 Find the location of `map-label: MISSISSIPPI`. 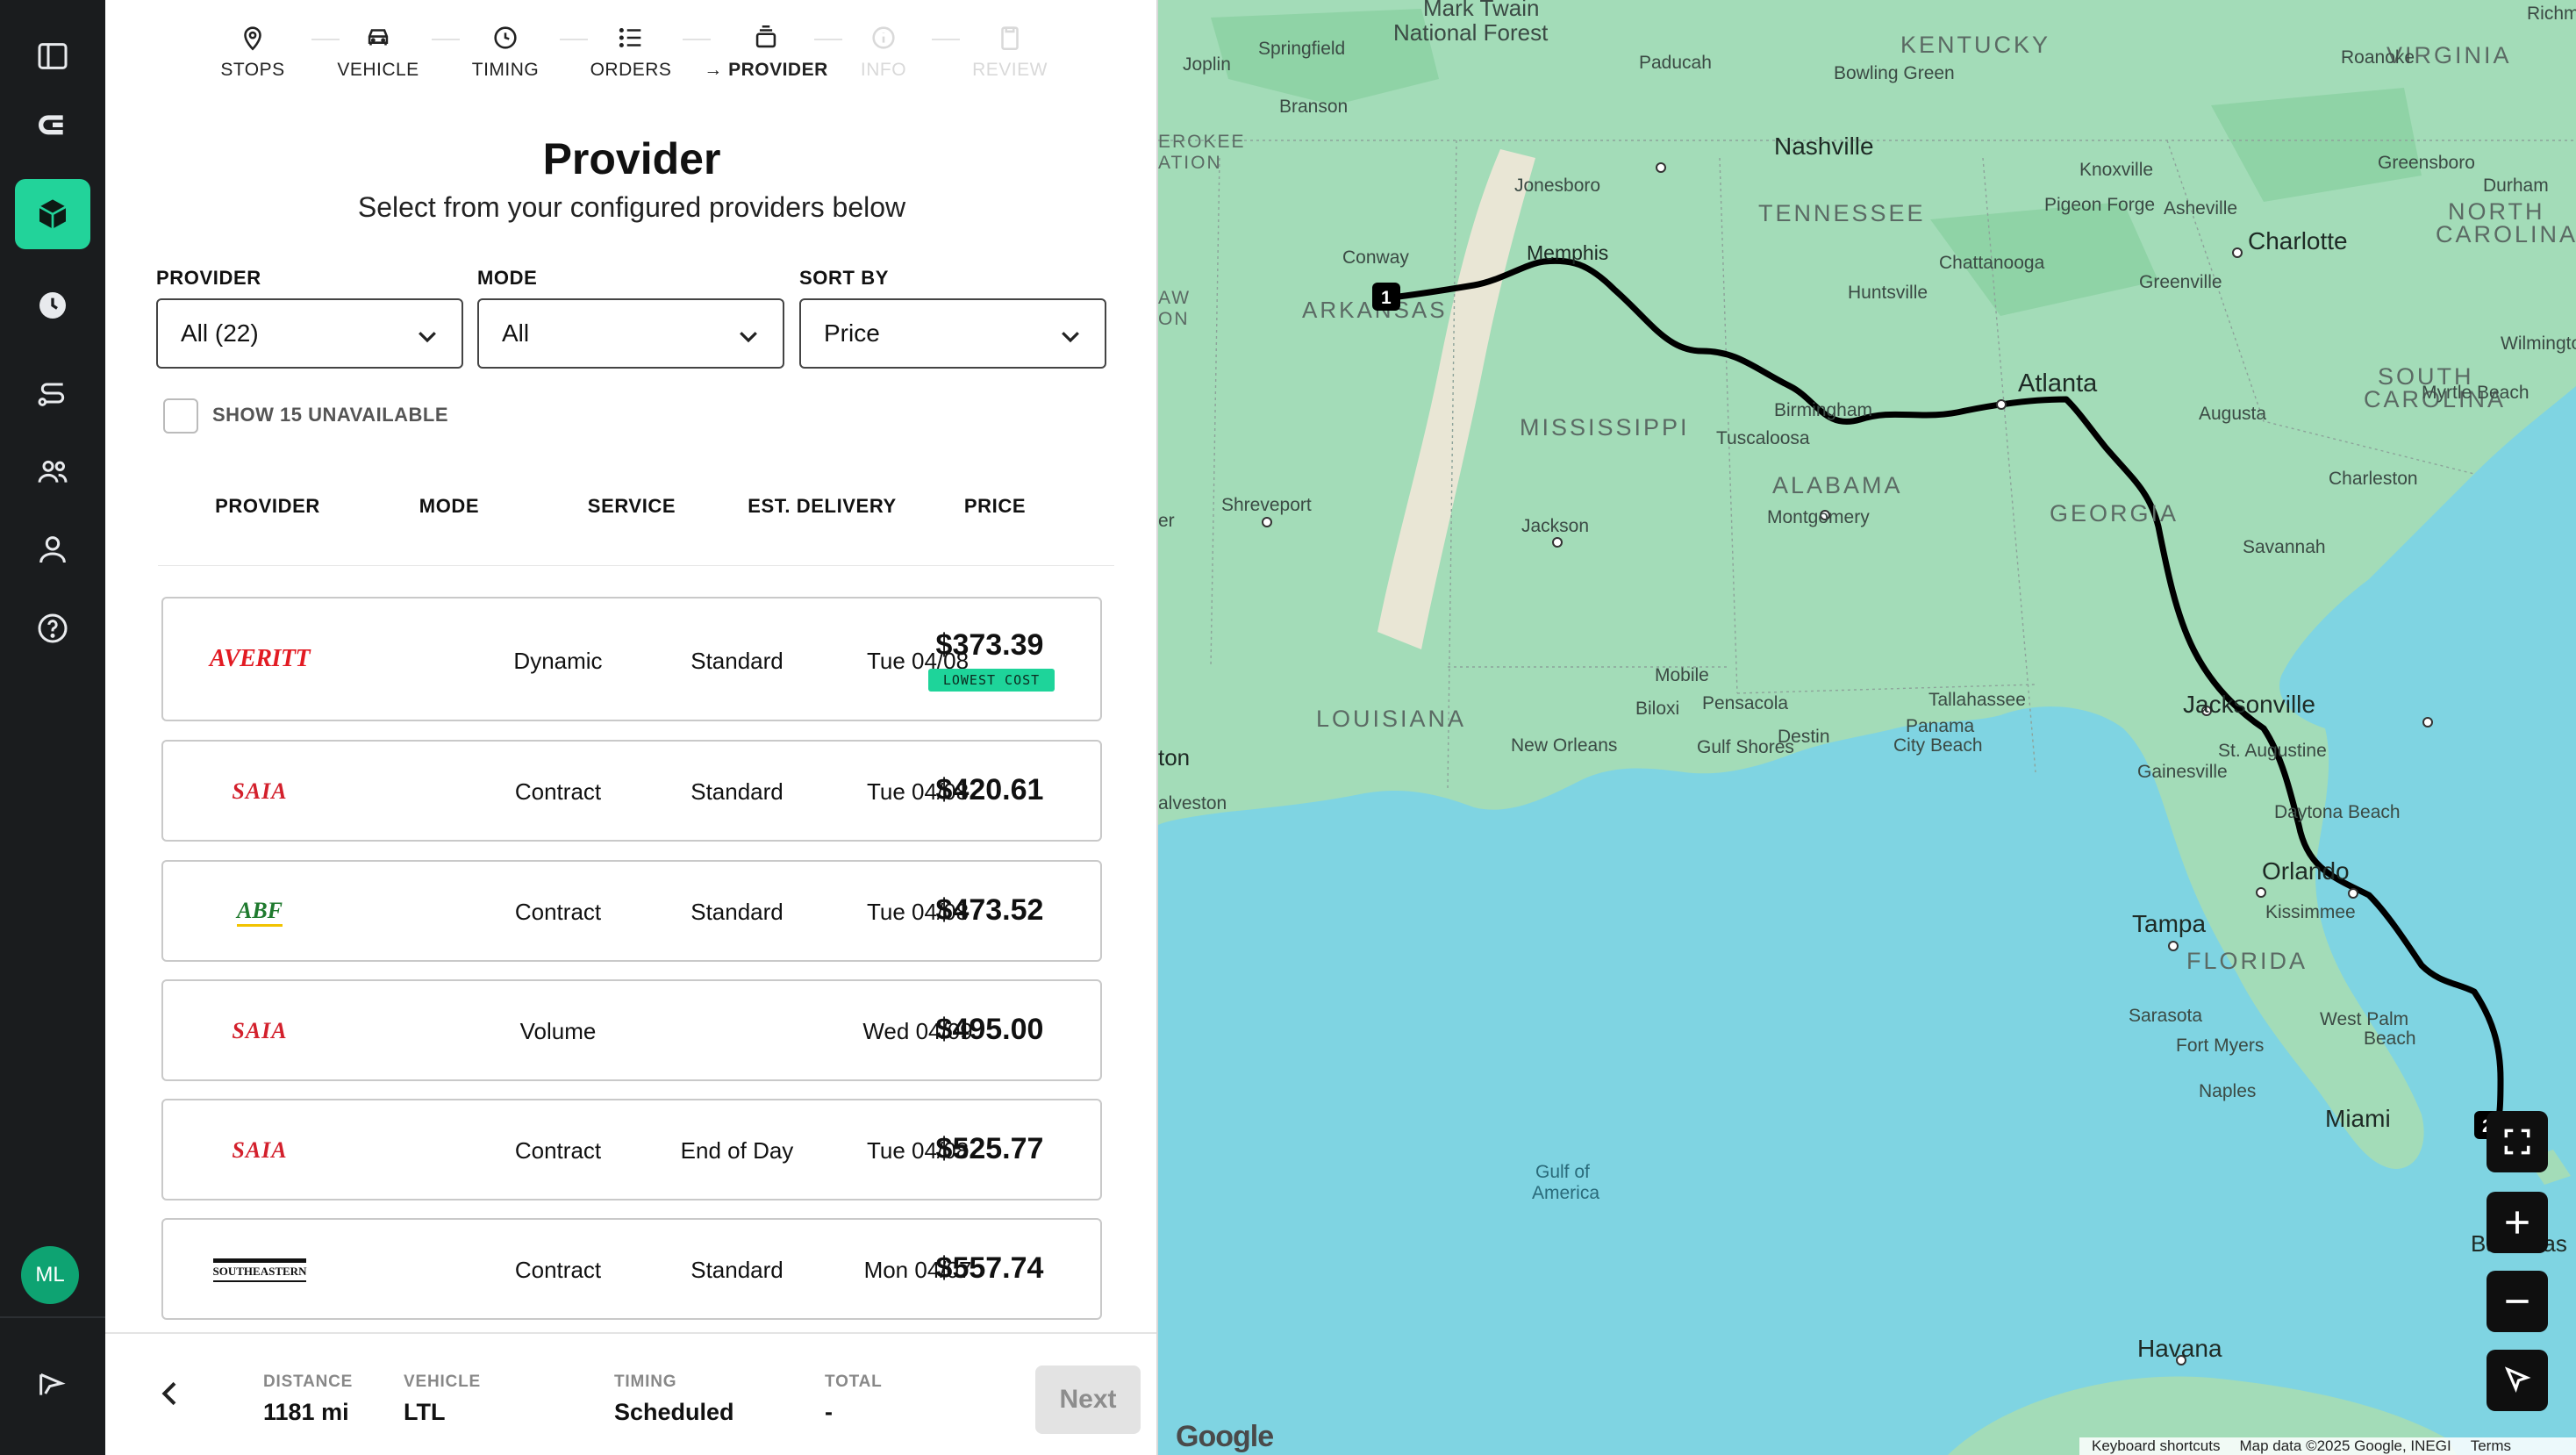

map-label: MISSISSIPPI is located at coordinates (1605, 427).